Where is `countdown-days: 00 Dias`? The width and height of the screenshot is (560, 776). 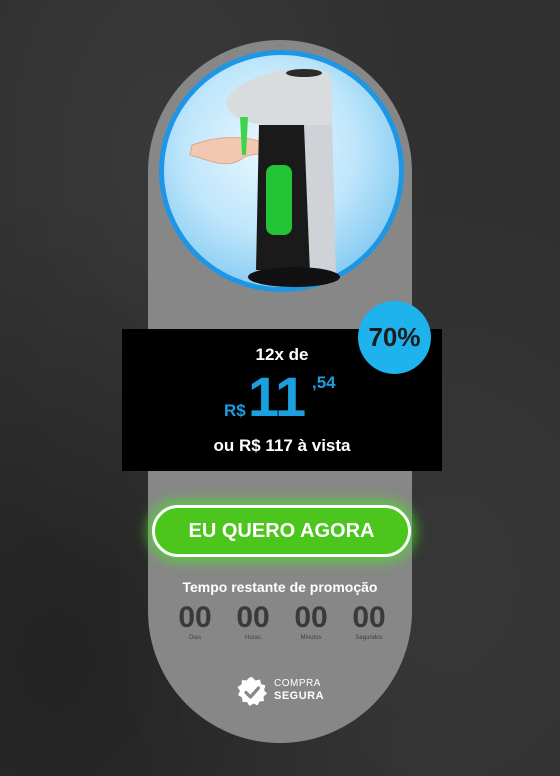 countdown-days: 00 Dias is located at coordinates (195, 622).